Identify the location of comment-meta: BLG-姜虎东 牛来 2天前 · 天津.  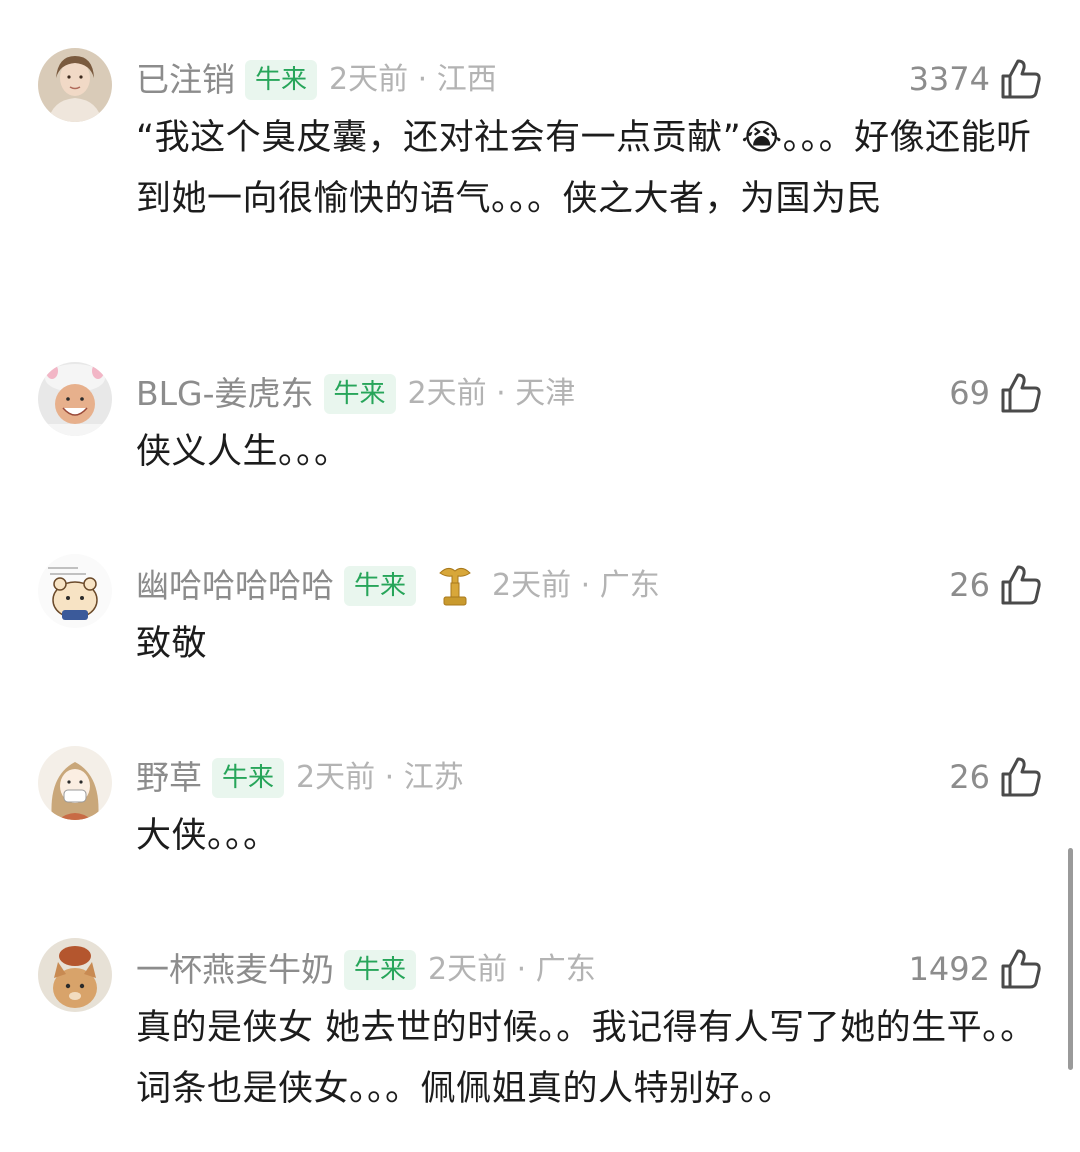
(355, 394).